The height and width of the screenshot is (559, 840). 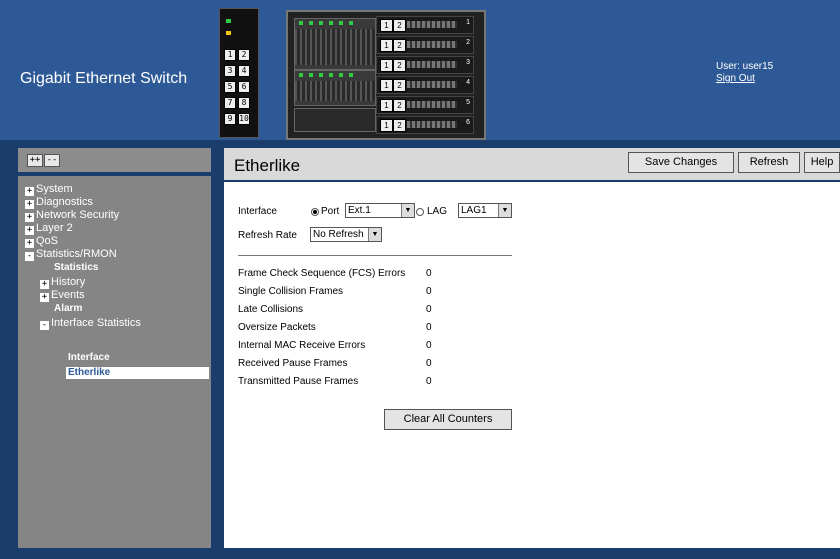 I want to click on tree-item-layer2: + Layer 2, so click(x=49, y=228).